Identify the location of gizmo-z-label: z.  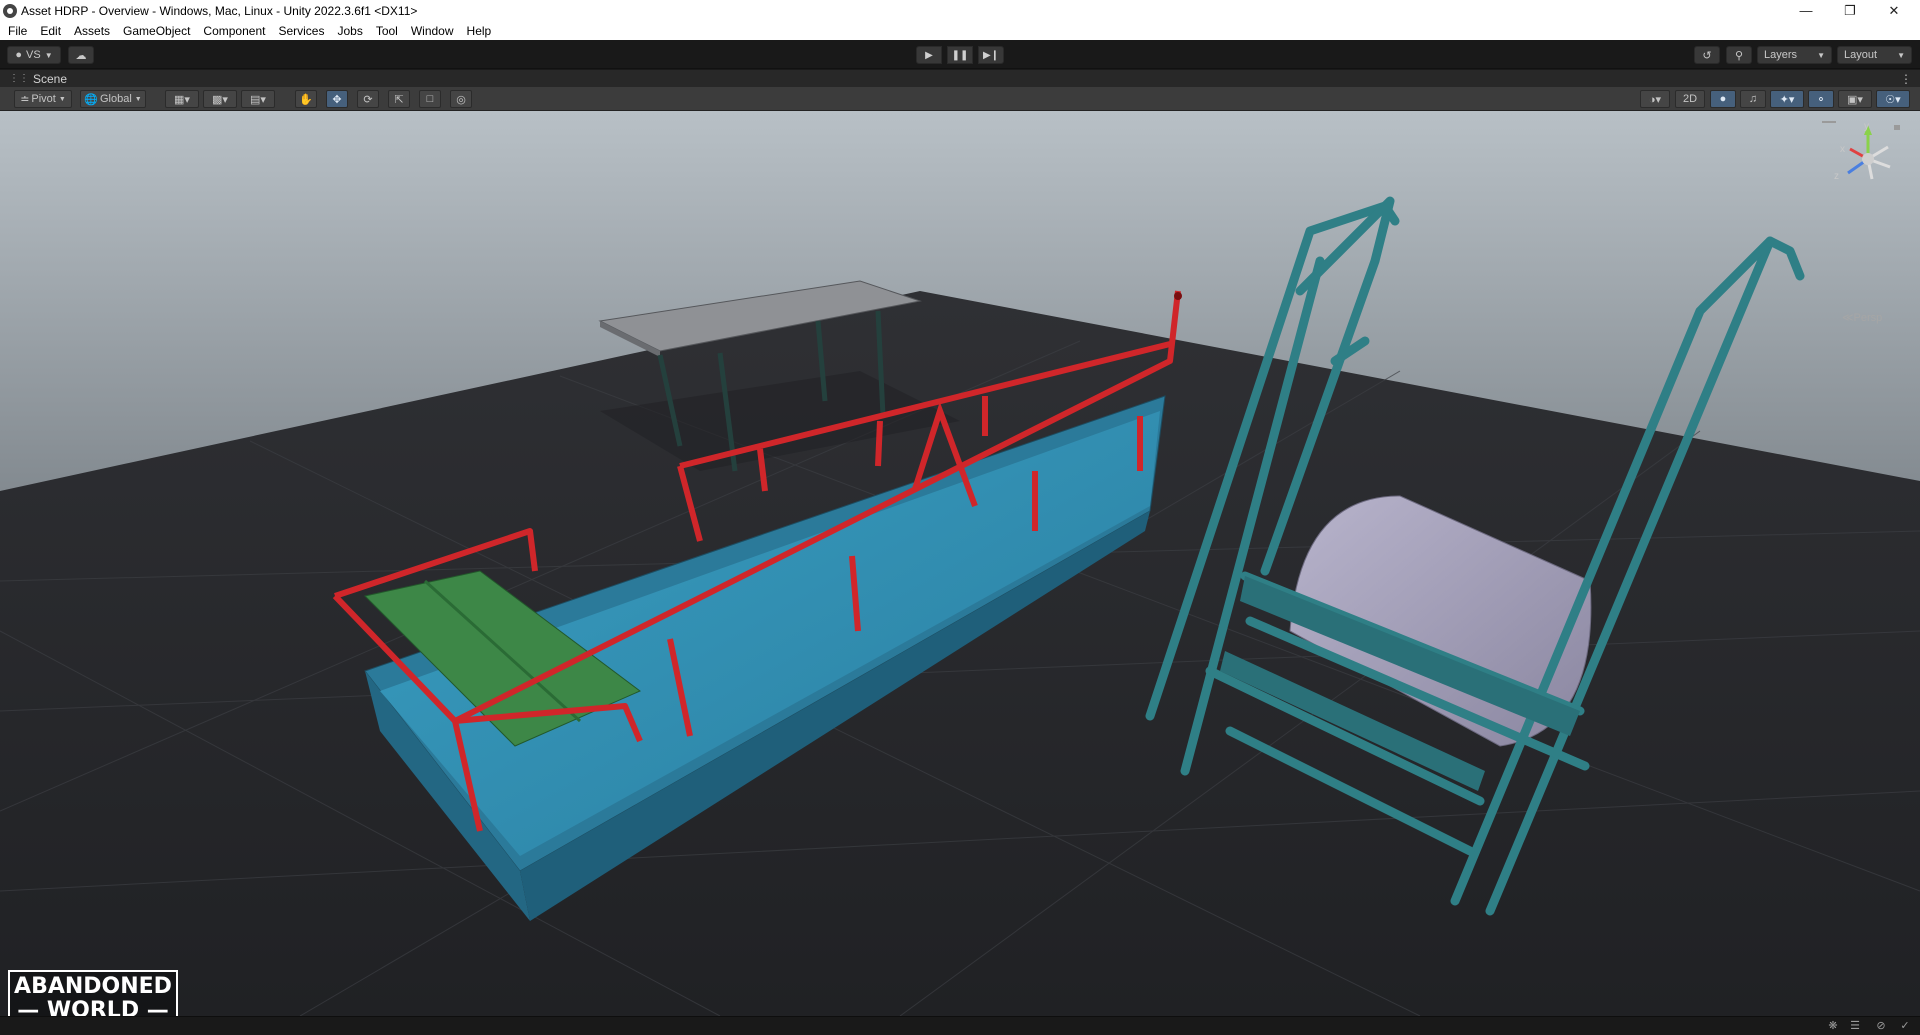
(1836, 176).